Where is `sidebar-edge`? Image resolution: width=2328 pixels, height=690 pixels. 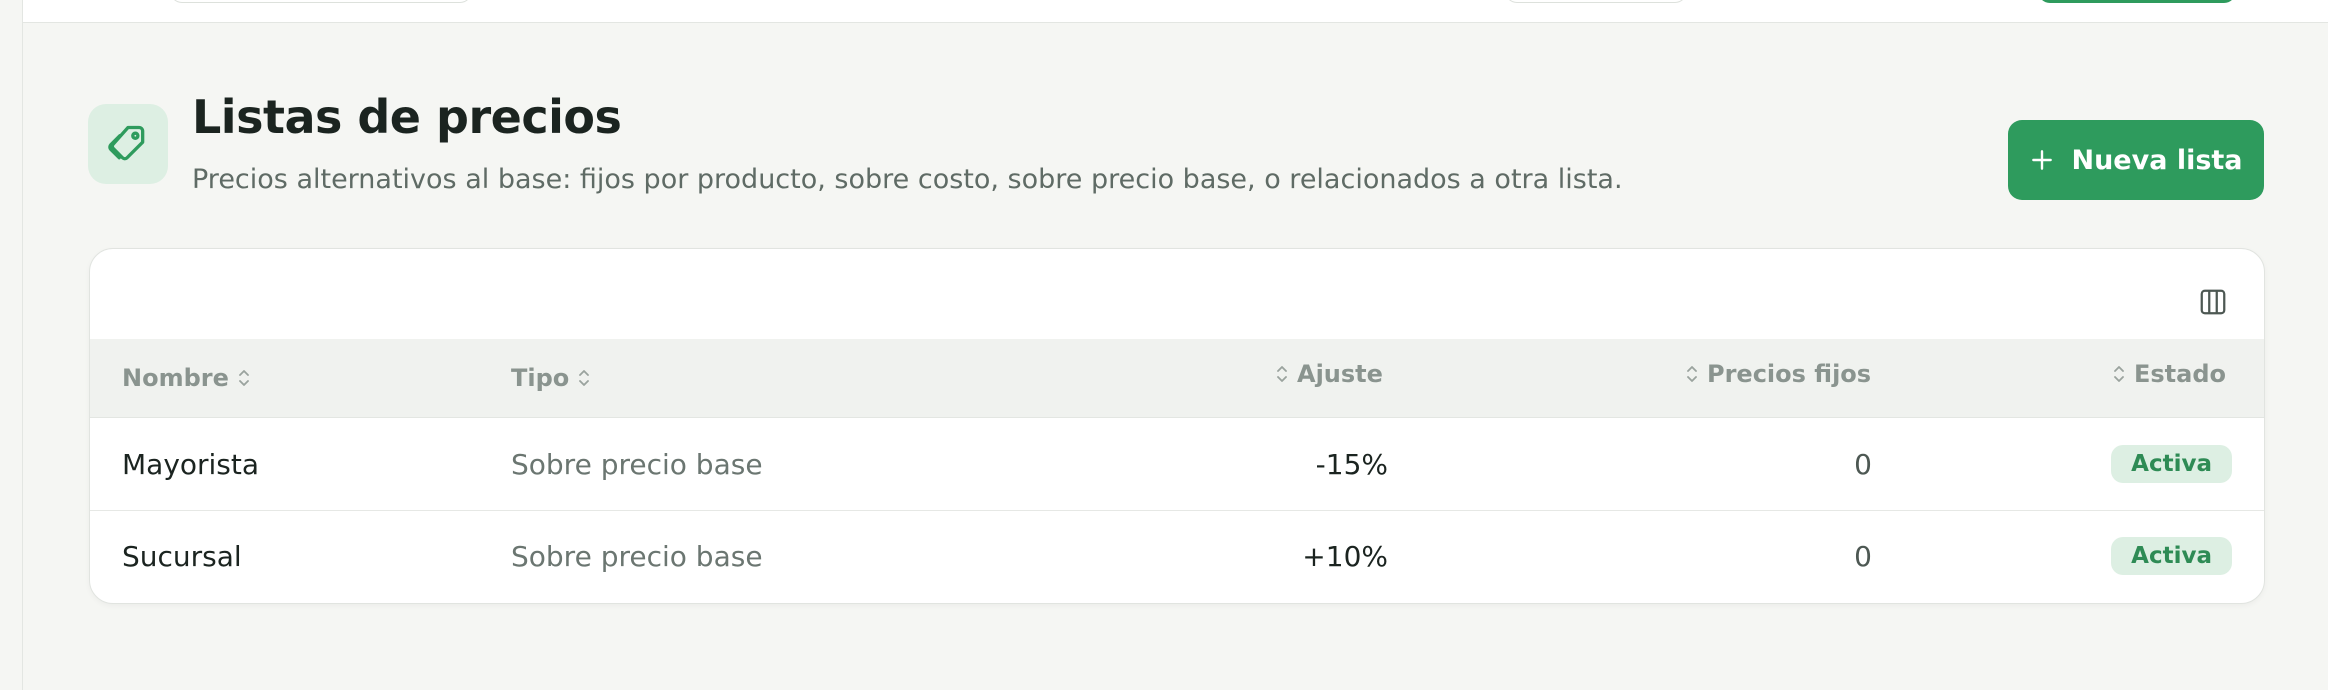
sidebar-edge is located at coordinates (11, 345).